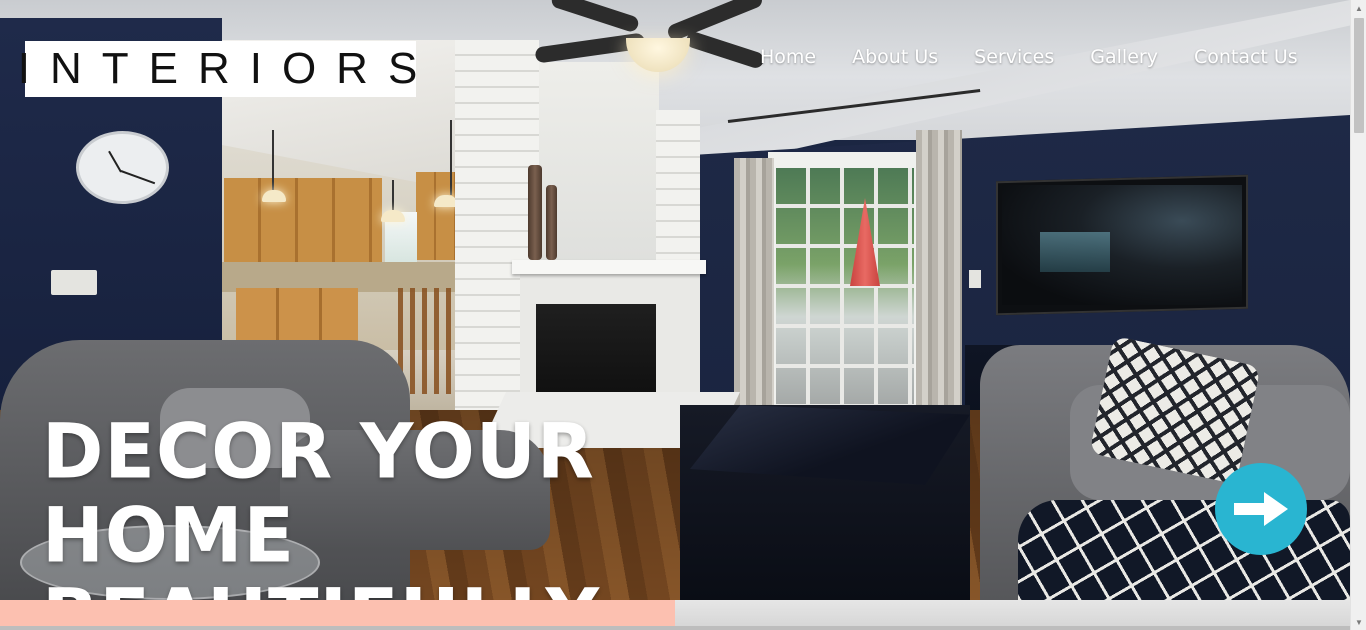 The width and height of the screenshot is (1366, 630). Describe the element at coordinates (675, 628) in the screenshot. I see `bottom-strip` at that location.